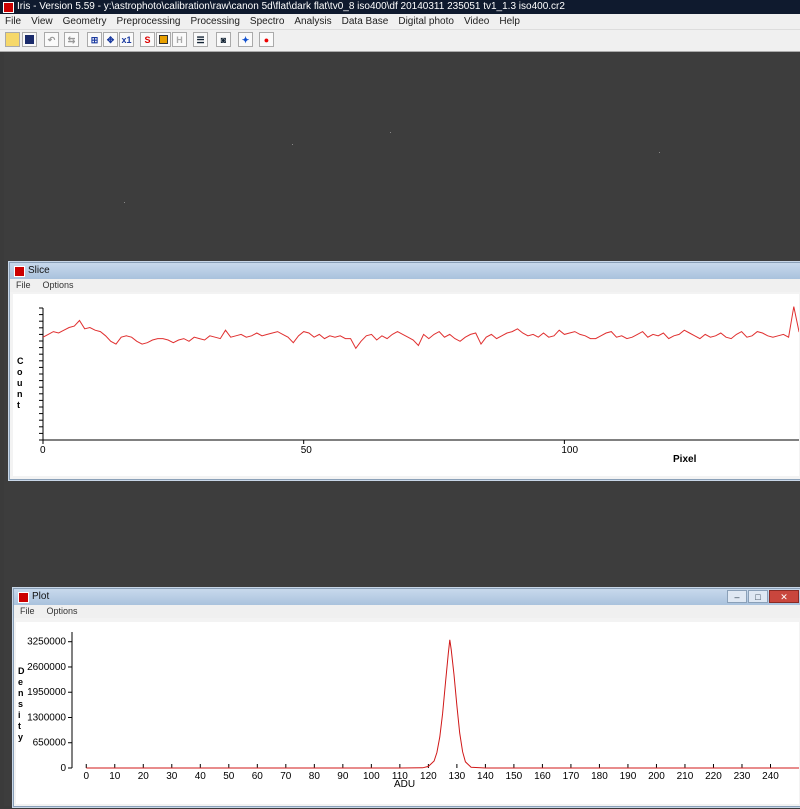  I want to click on minimize-button: –, so click(737, 596).